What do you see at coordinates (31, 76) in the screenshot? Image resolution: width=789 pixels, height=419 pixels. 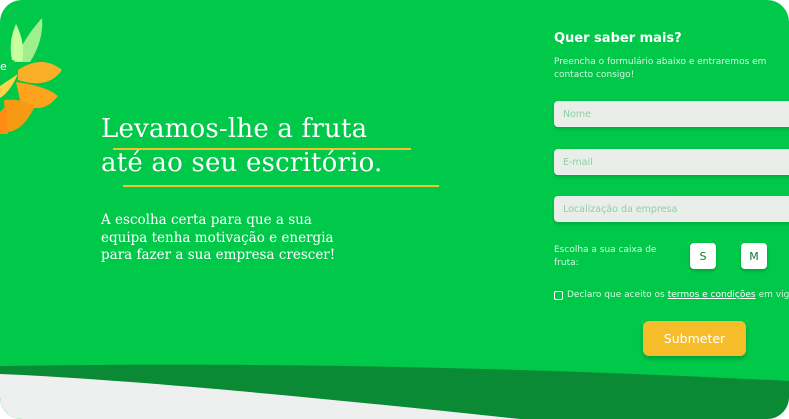 I see `orange-slice-logo-icon: e` at bounding box center [31, 76].